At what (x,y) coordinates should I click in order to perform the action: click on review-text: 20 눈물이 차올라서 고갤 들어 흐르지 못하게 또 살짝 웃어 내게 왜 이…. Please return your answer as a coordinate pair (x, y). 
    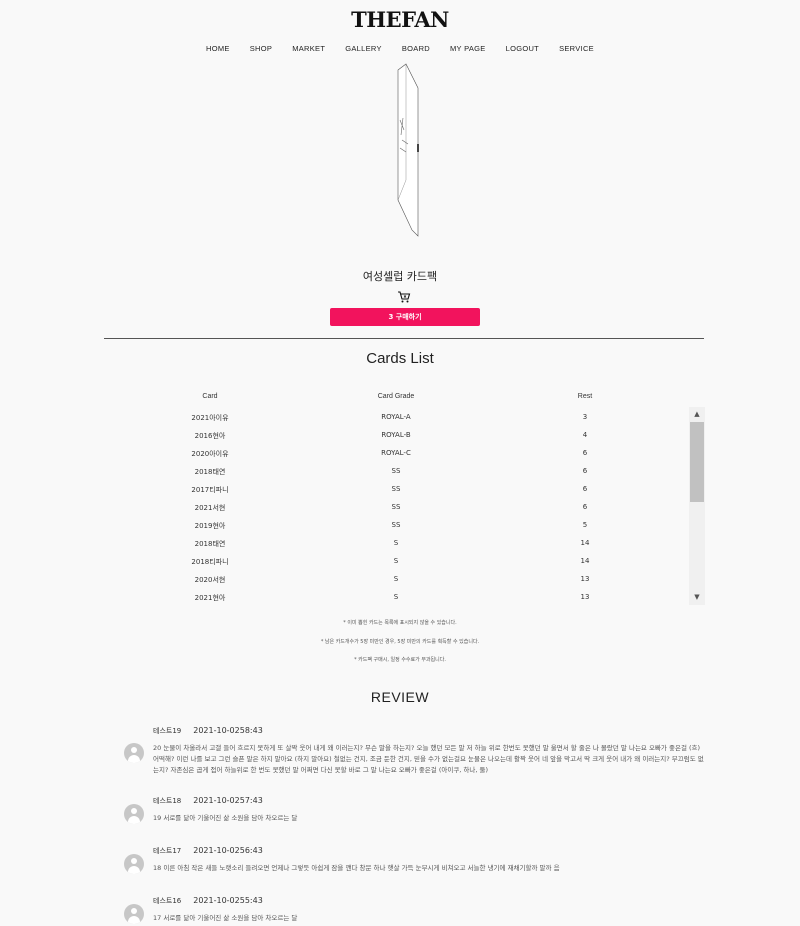
    Looking at the image, I should click on (428, 759).